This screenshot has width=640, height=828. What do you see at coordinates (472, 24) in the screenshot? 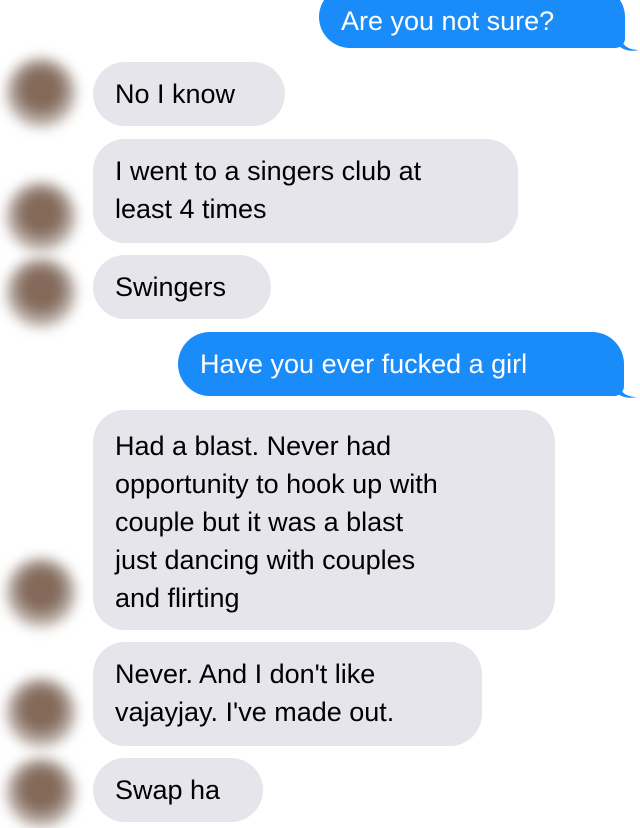
I see `outgoing-message: Are you not sure?` at bounding box center [472, 24].